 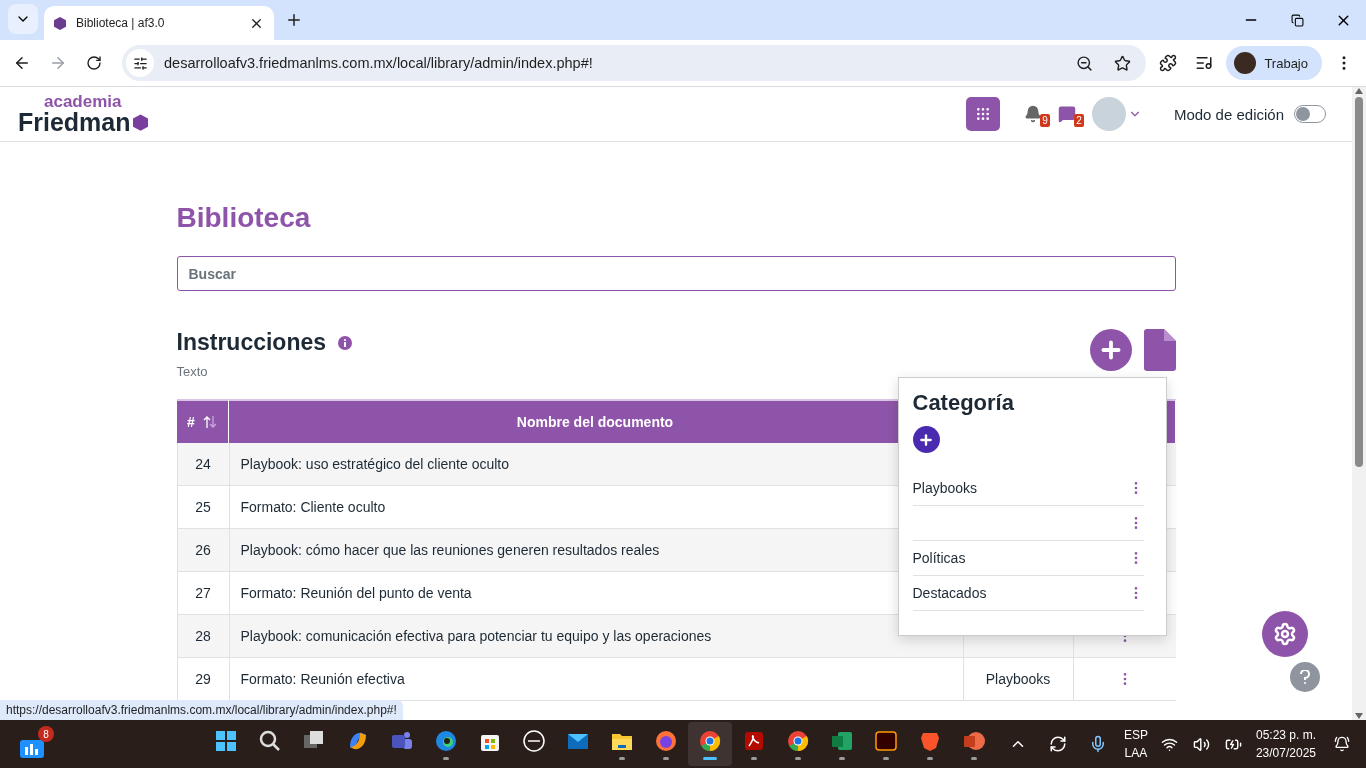 I want to click on edit-mode-toggle, so click(x=1310, y=114).